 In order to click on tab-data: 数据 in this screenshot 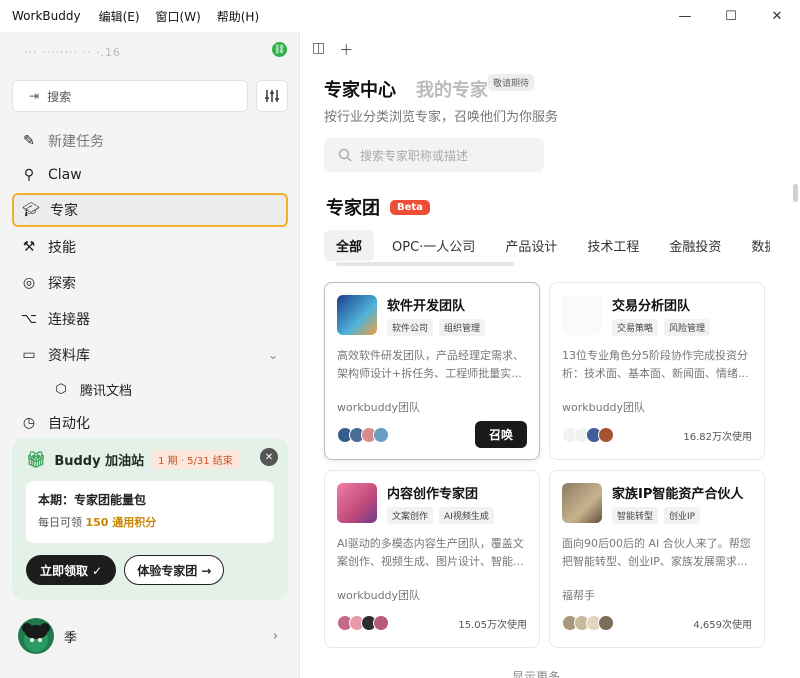, I will do `click(754, 245)`.